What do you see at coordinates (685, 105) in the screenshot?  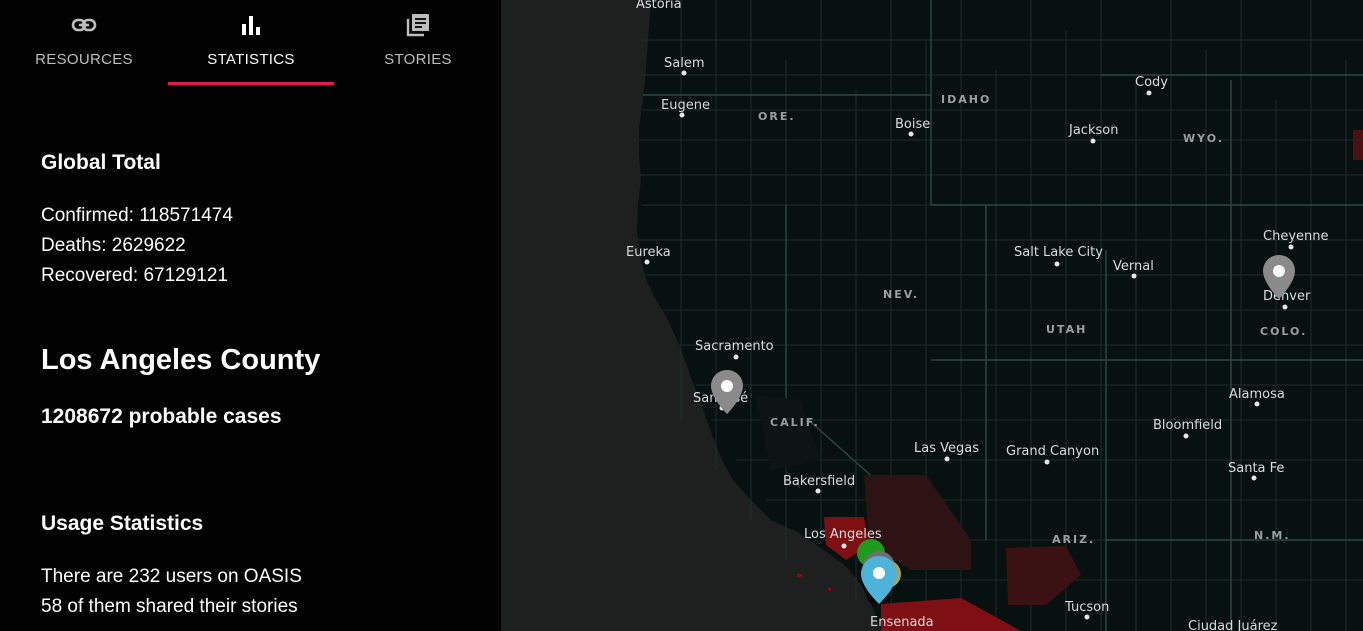 I see `city-label-eugene: Eugene` at bounding box center [685, 105].